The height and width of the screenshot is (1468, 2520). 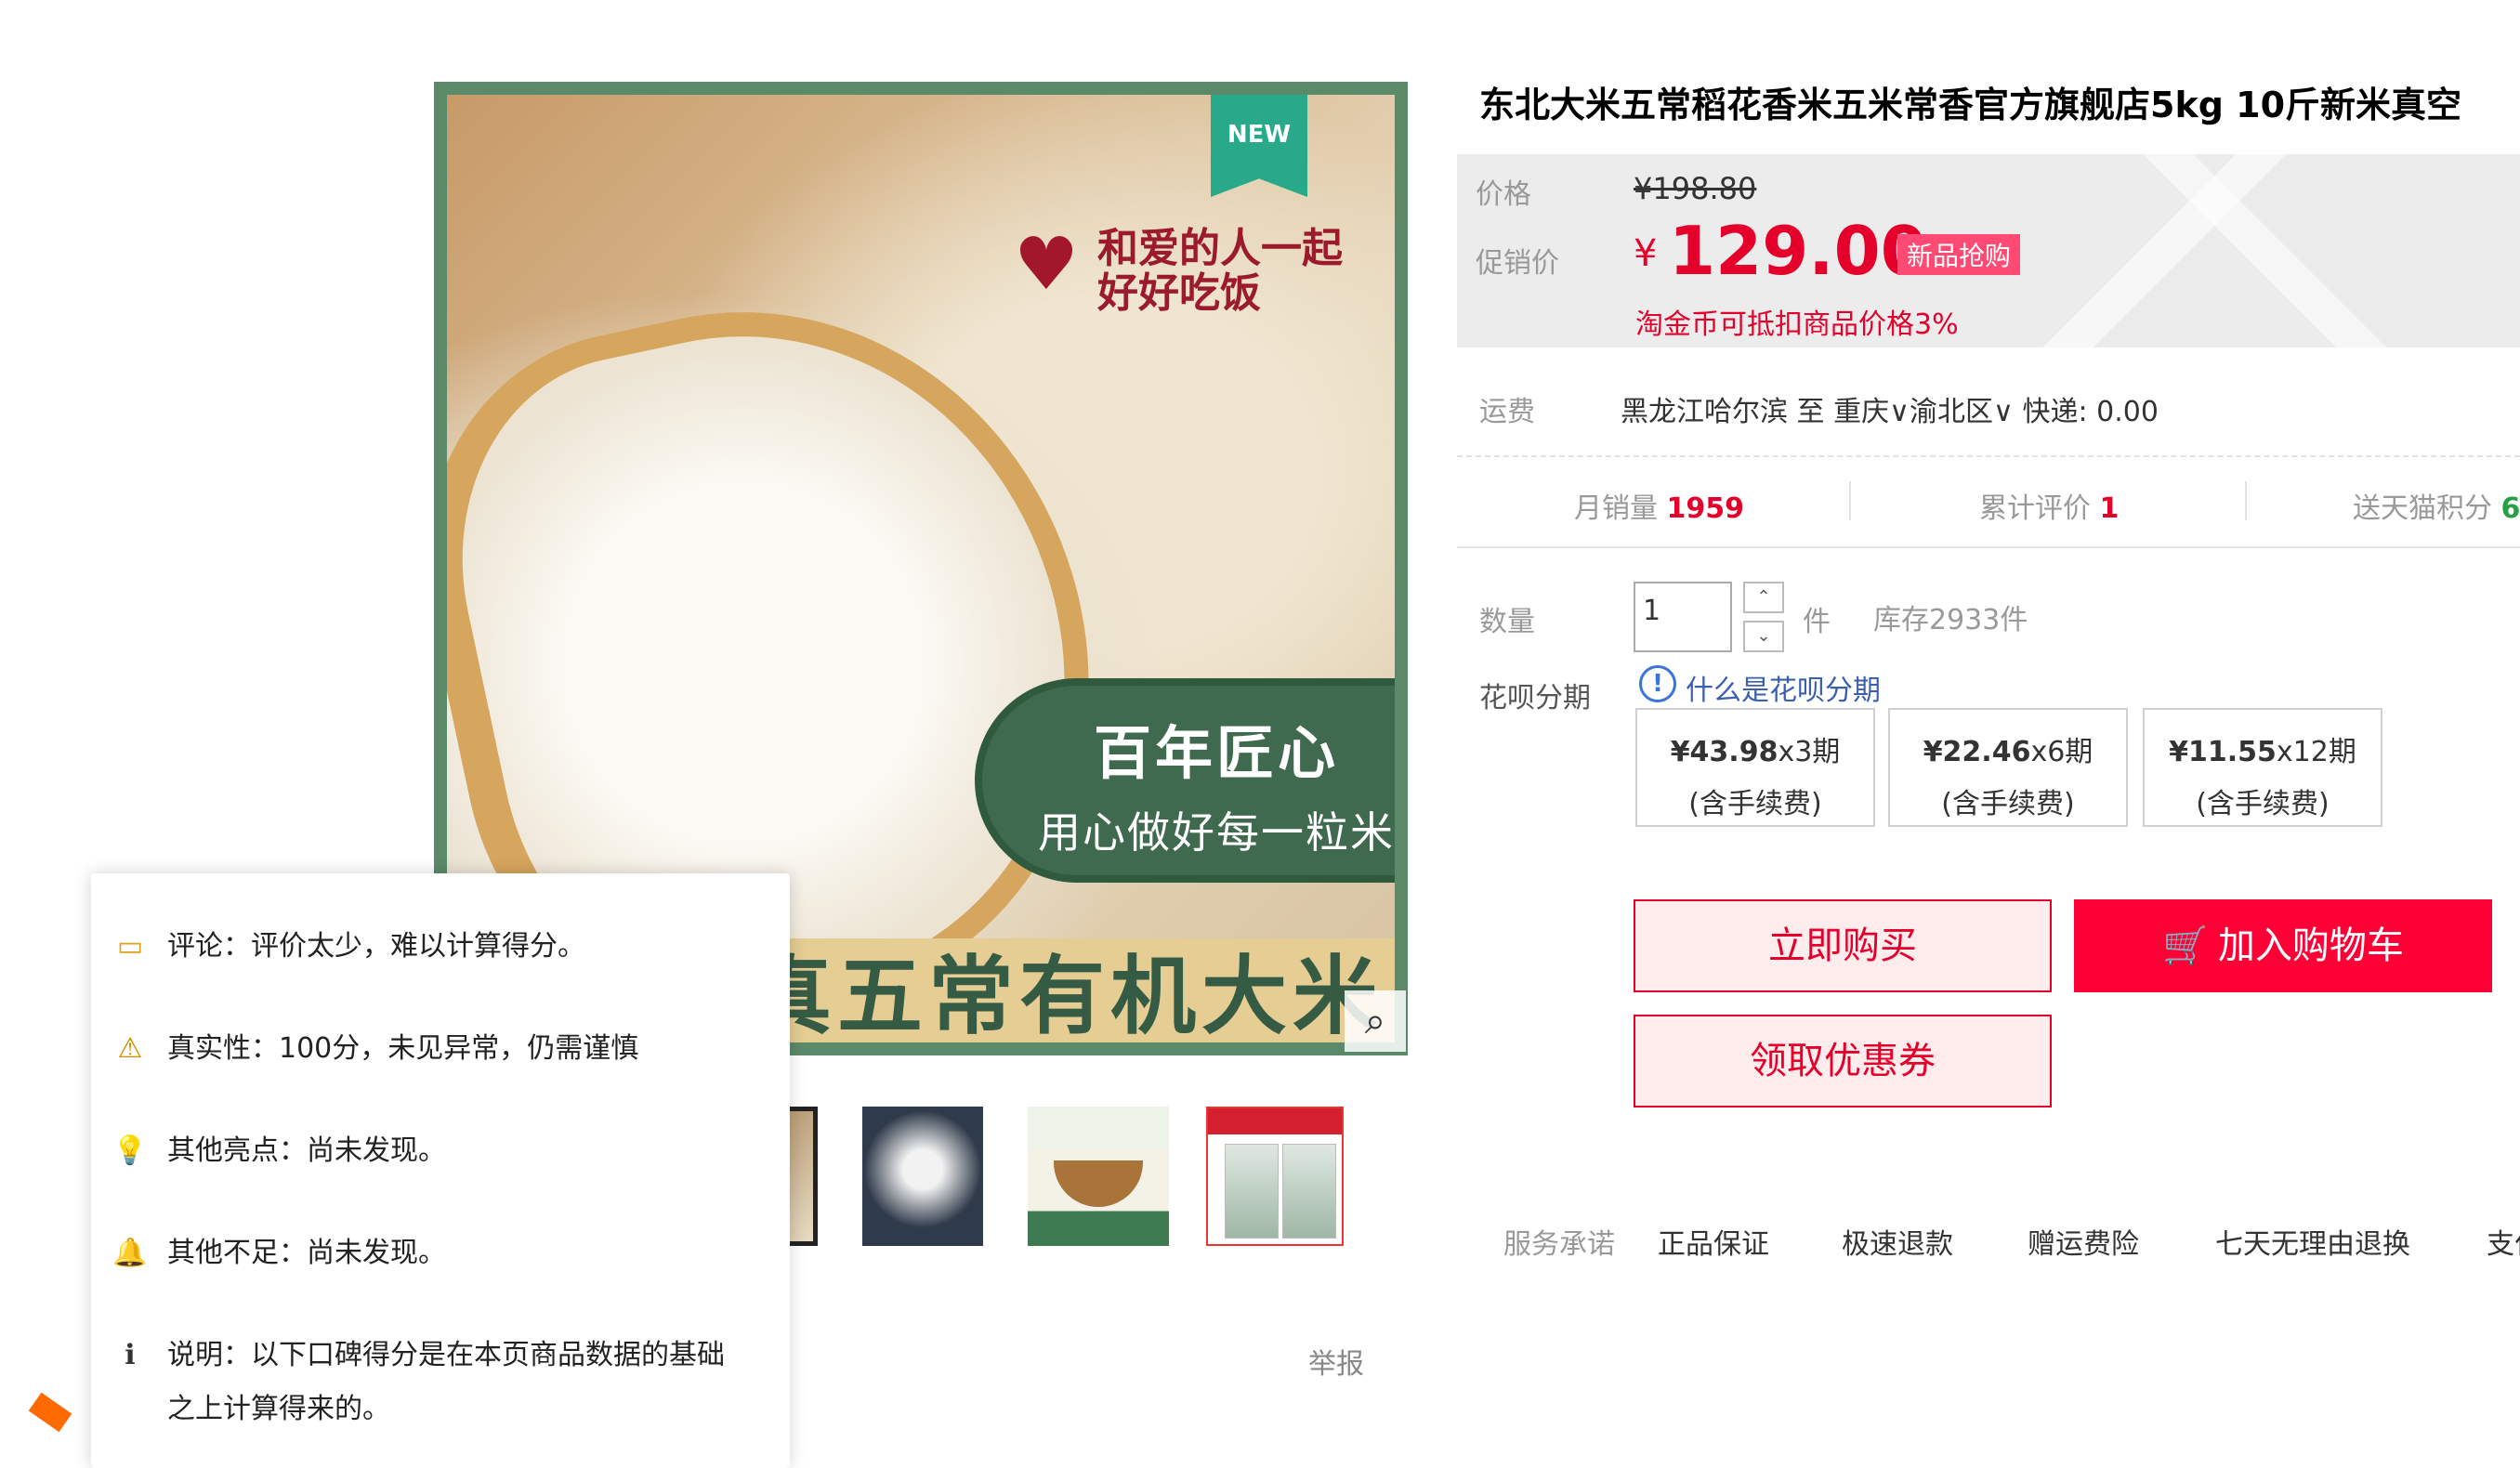 I want to click on promo-price: 129.00, so click(x=1798, y=251).